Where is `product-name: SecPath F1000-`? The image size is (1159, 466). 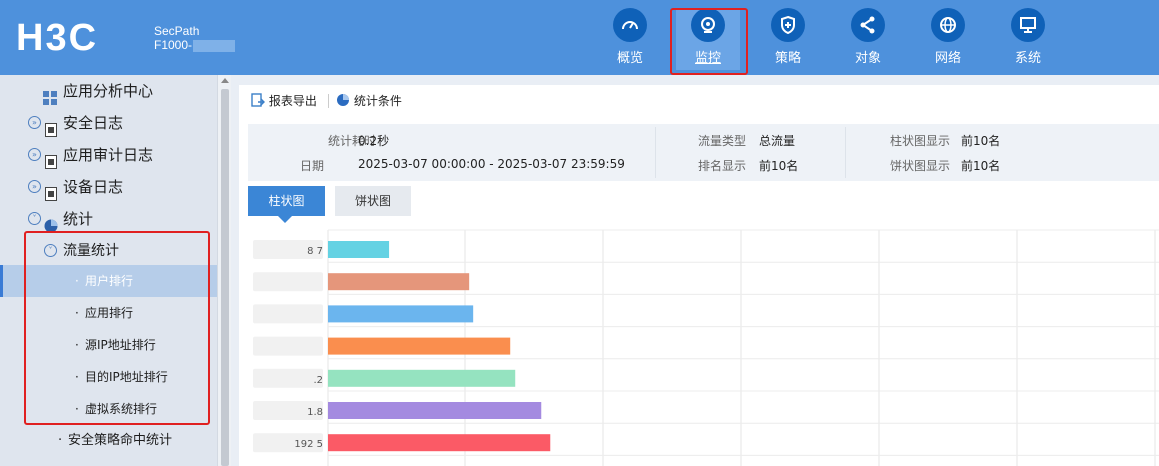
product-name: SecPath F1000- is located at coordinates (195, 38).